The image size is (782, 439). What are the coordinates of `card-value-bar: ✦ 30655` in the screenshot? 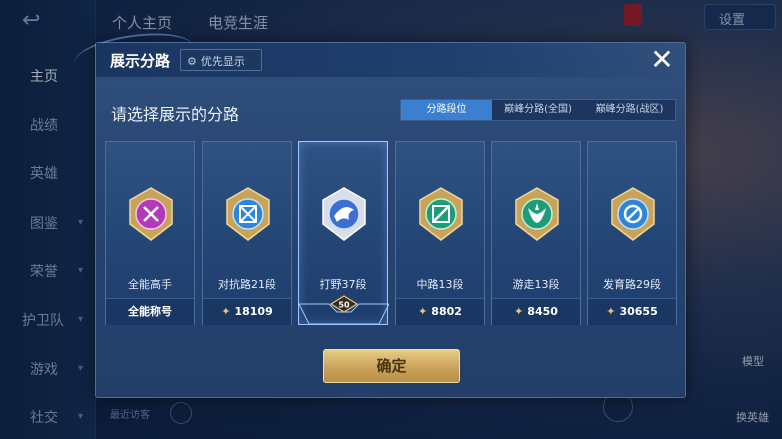 It's located at (632, 311).